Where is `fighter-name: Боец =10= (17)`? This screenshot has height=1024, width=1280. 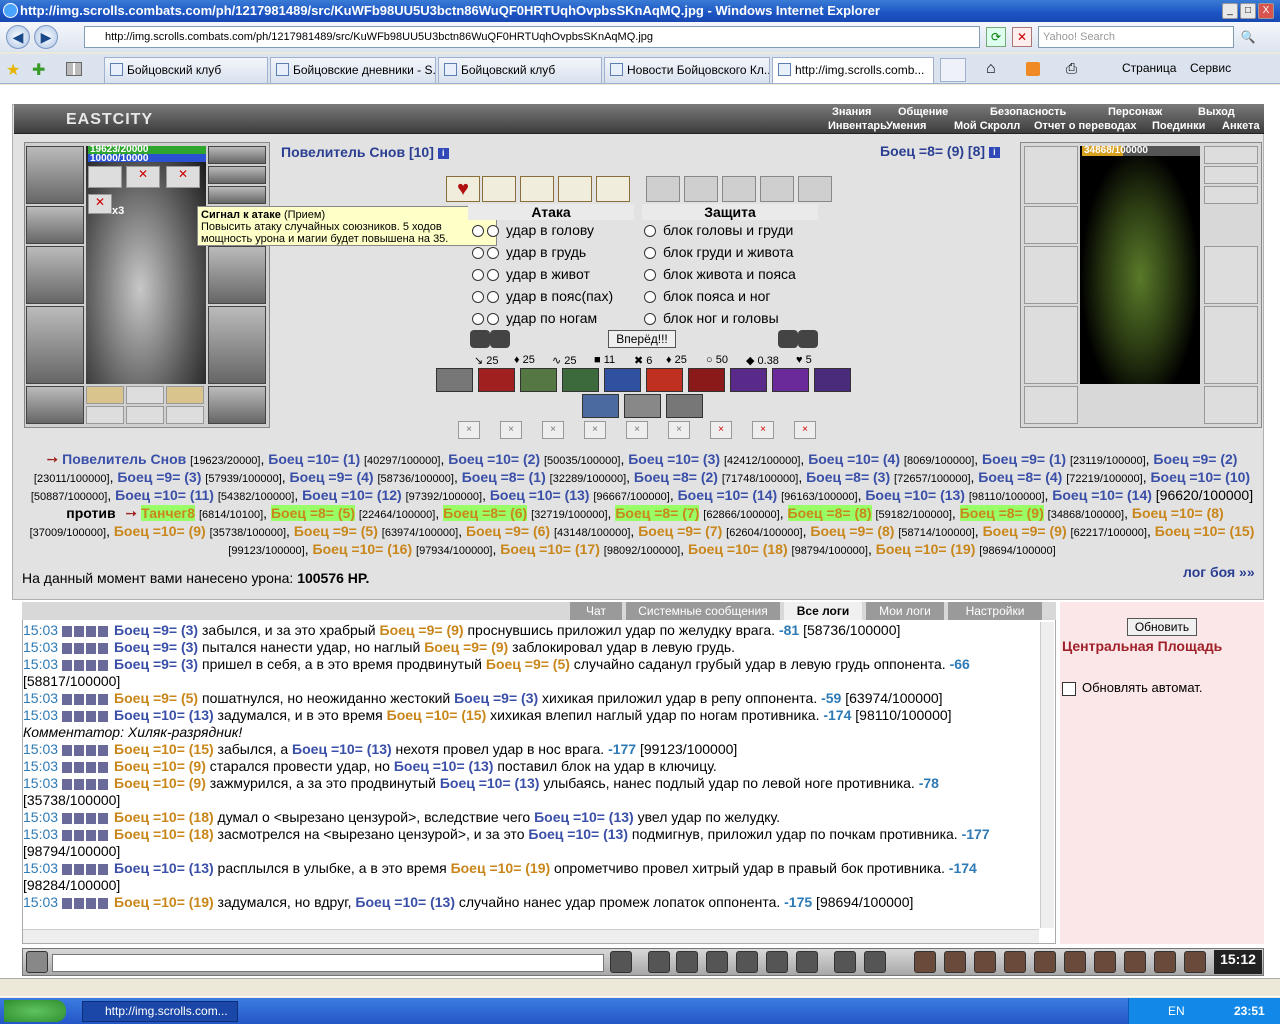 fighter-name: Боец =10= (17) is located at coordinates (550, 549).